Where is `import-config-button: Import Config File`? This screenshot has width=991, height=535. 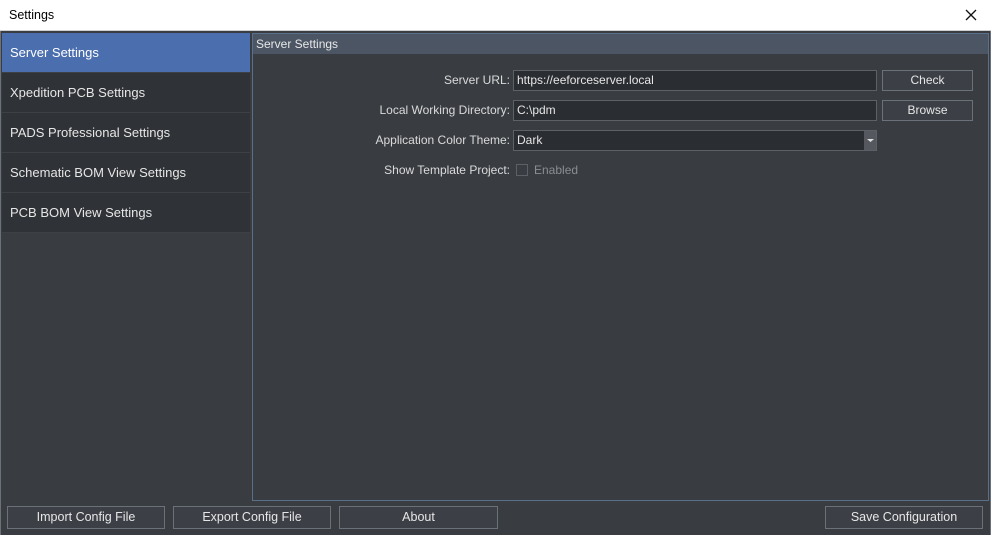 import-config-button: Import Config File is located at coordinates (86, 517).